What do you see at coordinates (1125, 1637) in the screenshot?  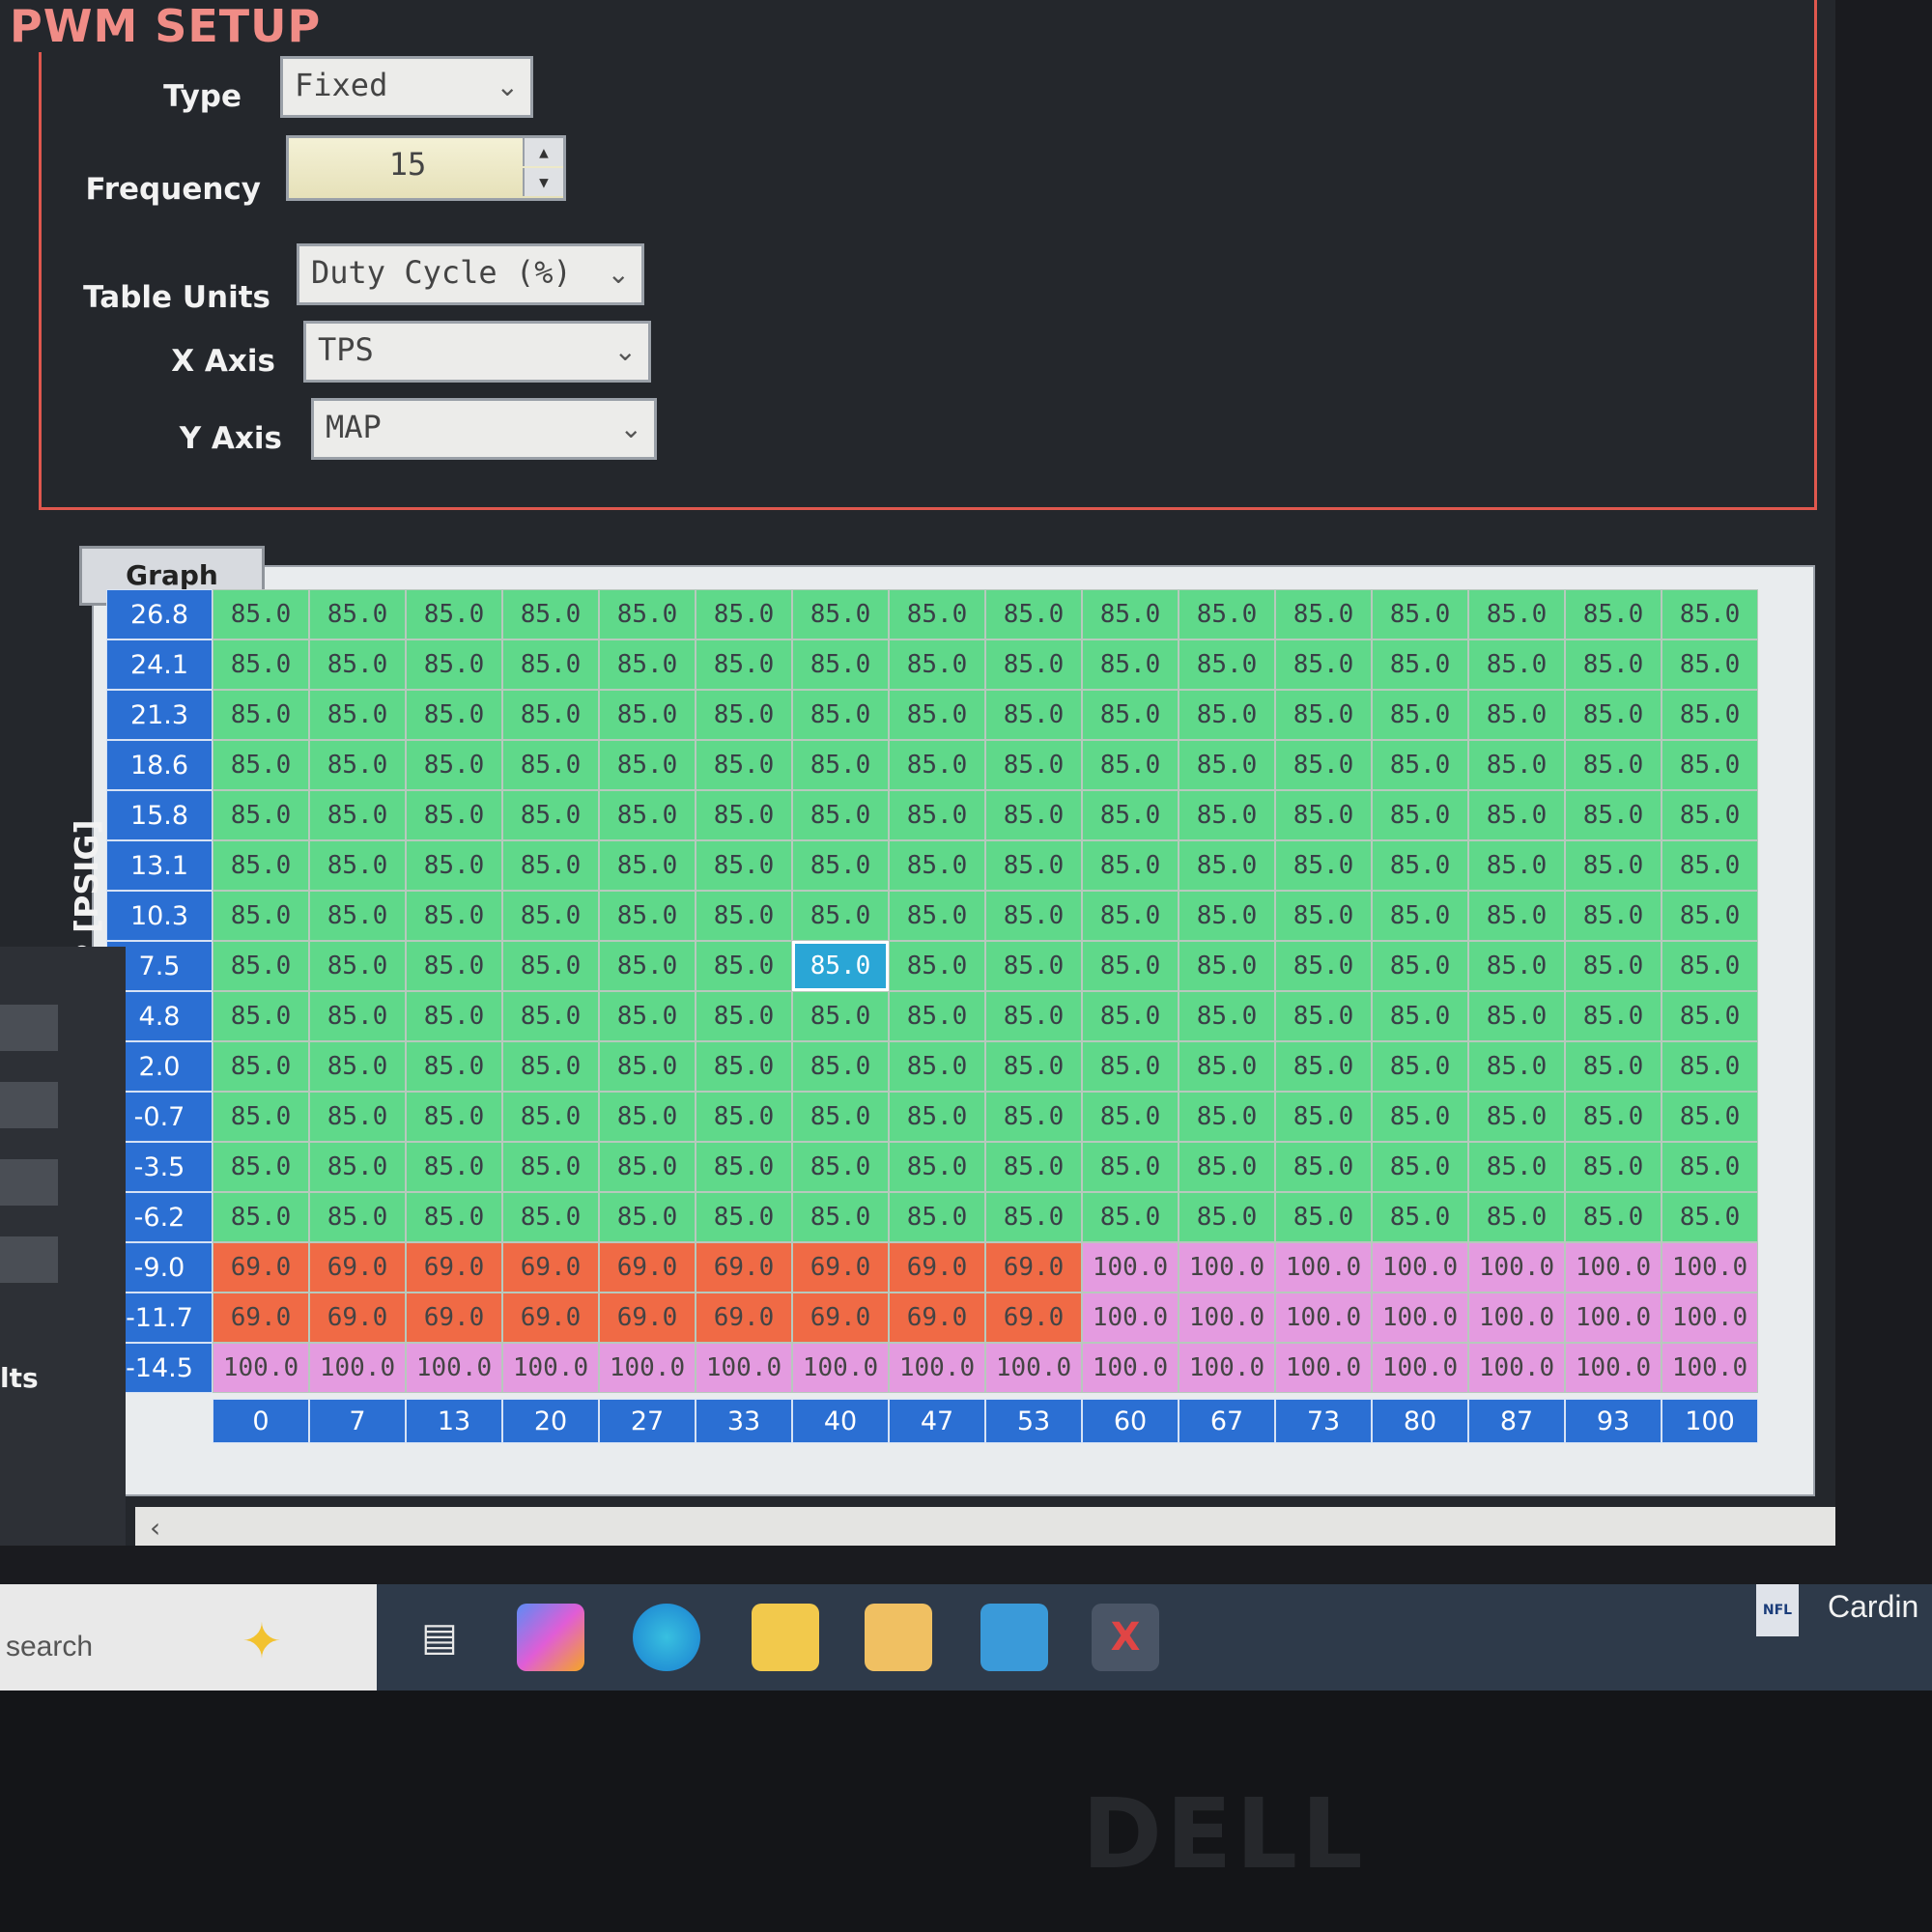 I see `x3-app-icon: X` at bounding box center [1125, 1637].